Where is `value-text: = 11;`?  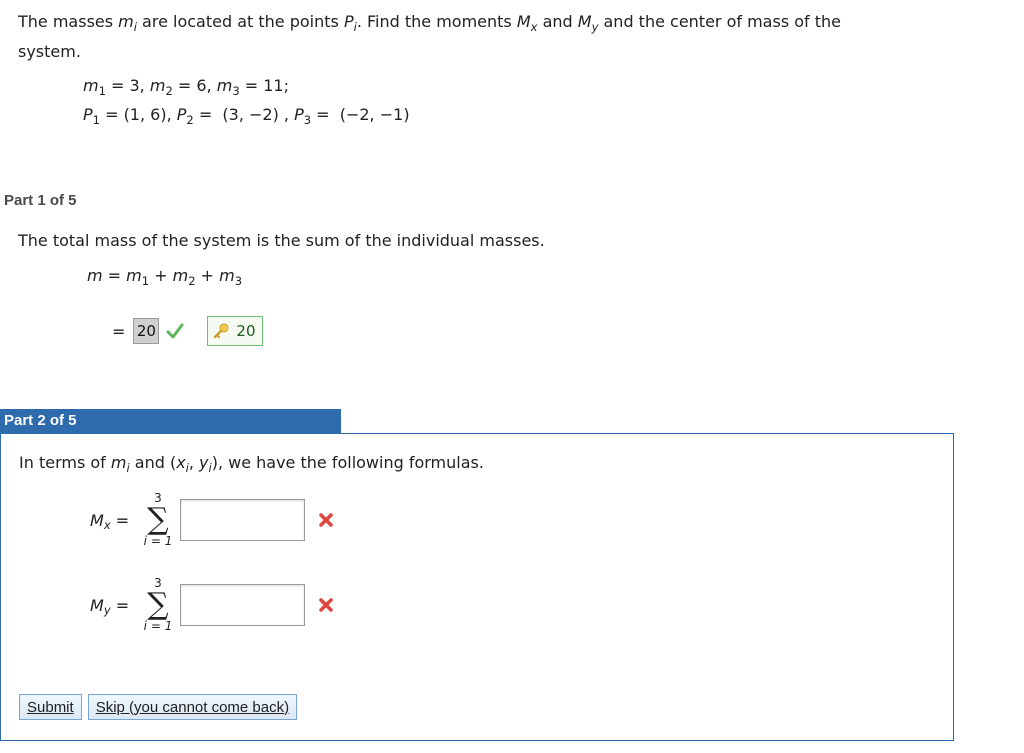 value-text: = 11; is located at coordinates (264, 85).